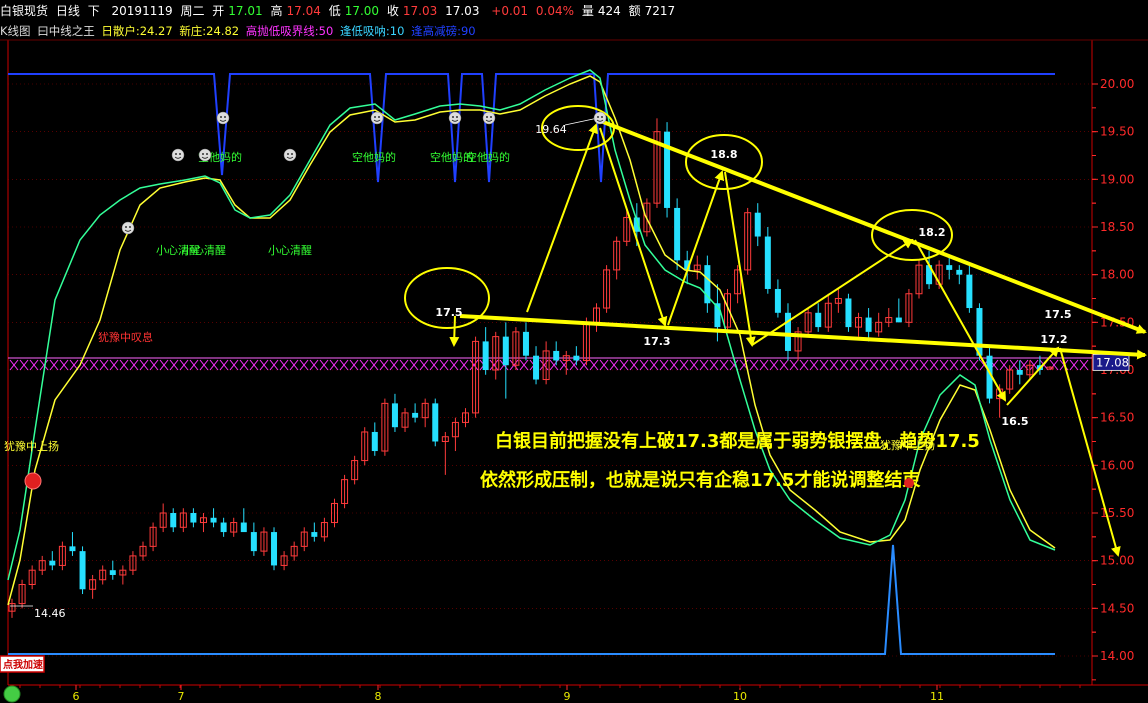 This screenshot has height=703, width=1148. What do you see at coordinates (550, 694) in the screenshot?
I see `time-axis: 6 7 8 9 10 11` at bounding box center [550, 694].